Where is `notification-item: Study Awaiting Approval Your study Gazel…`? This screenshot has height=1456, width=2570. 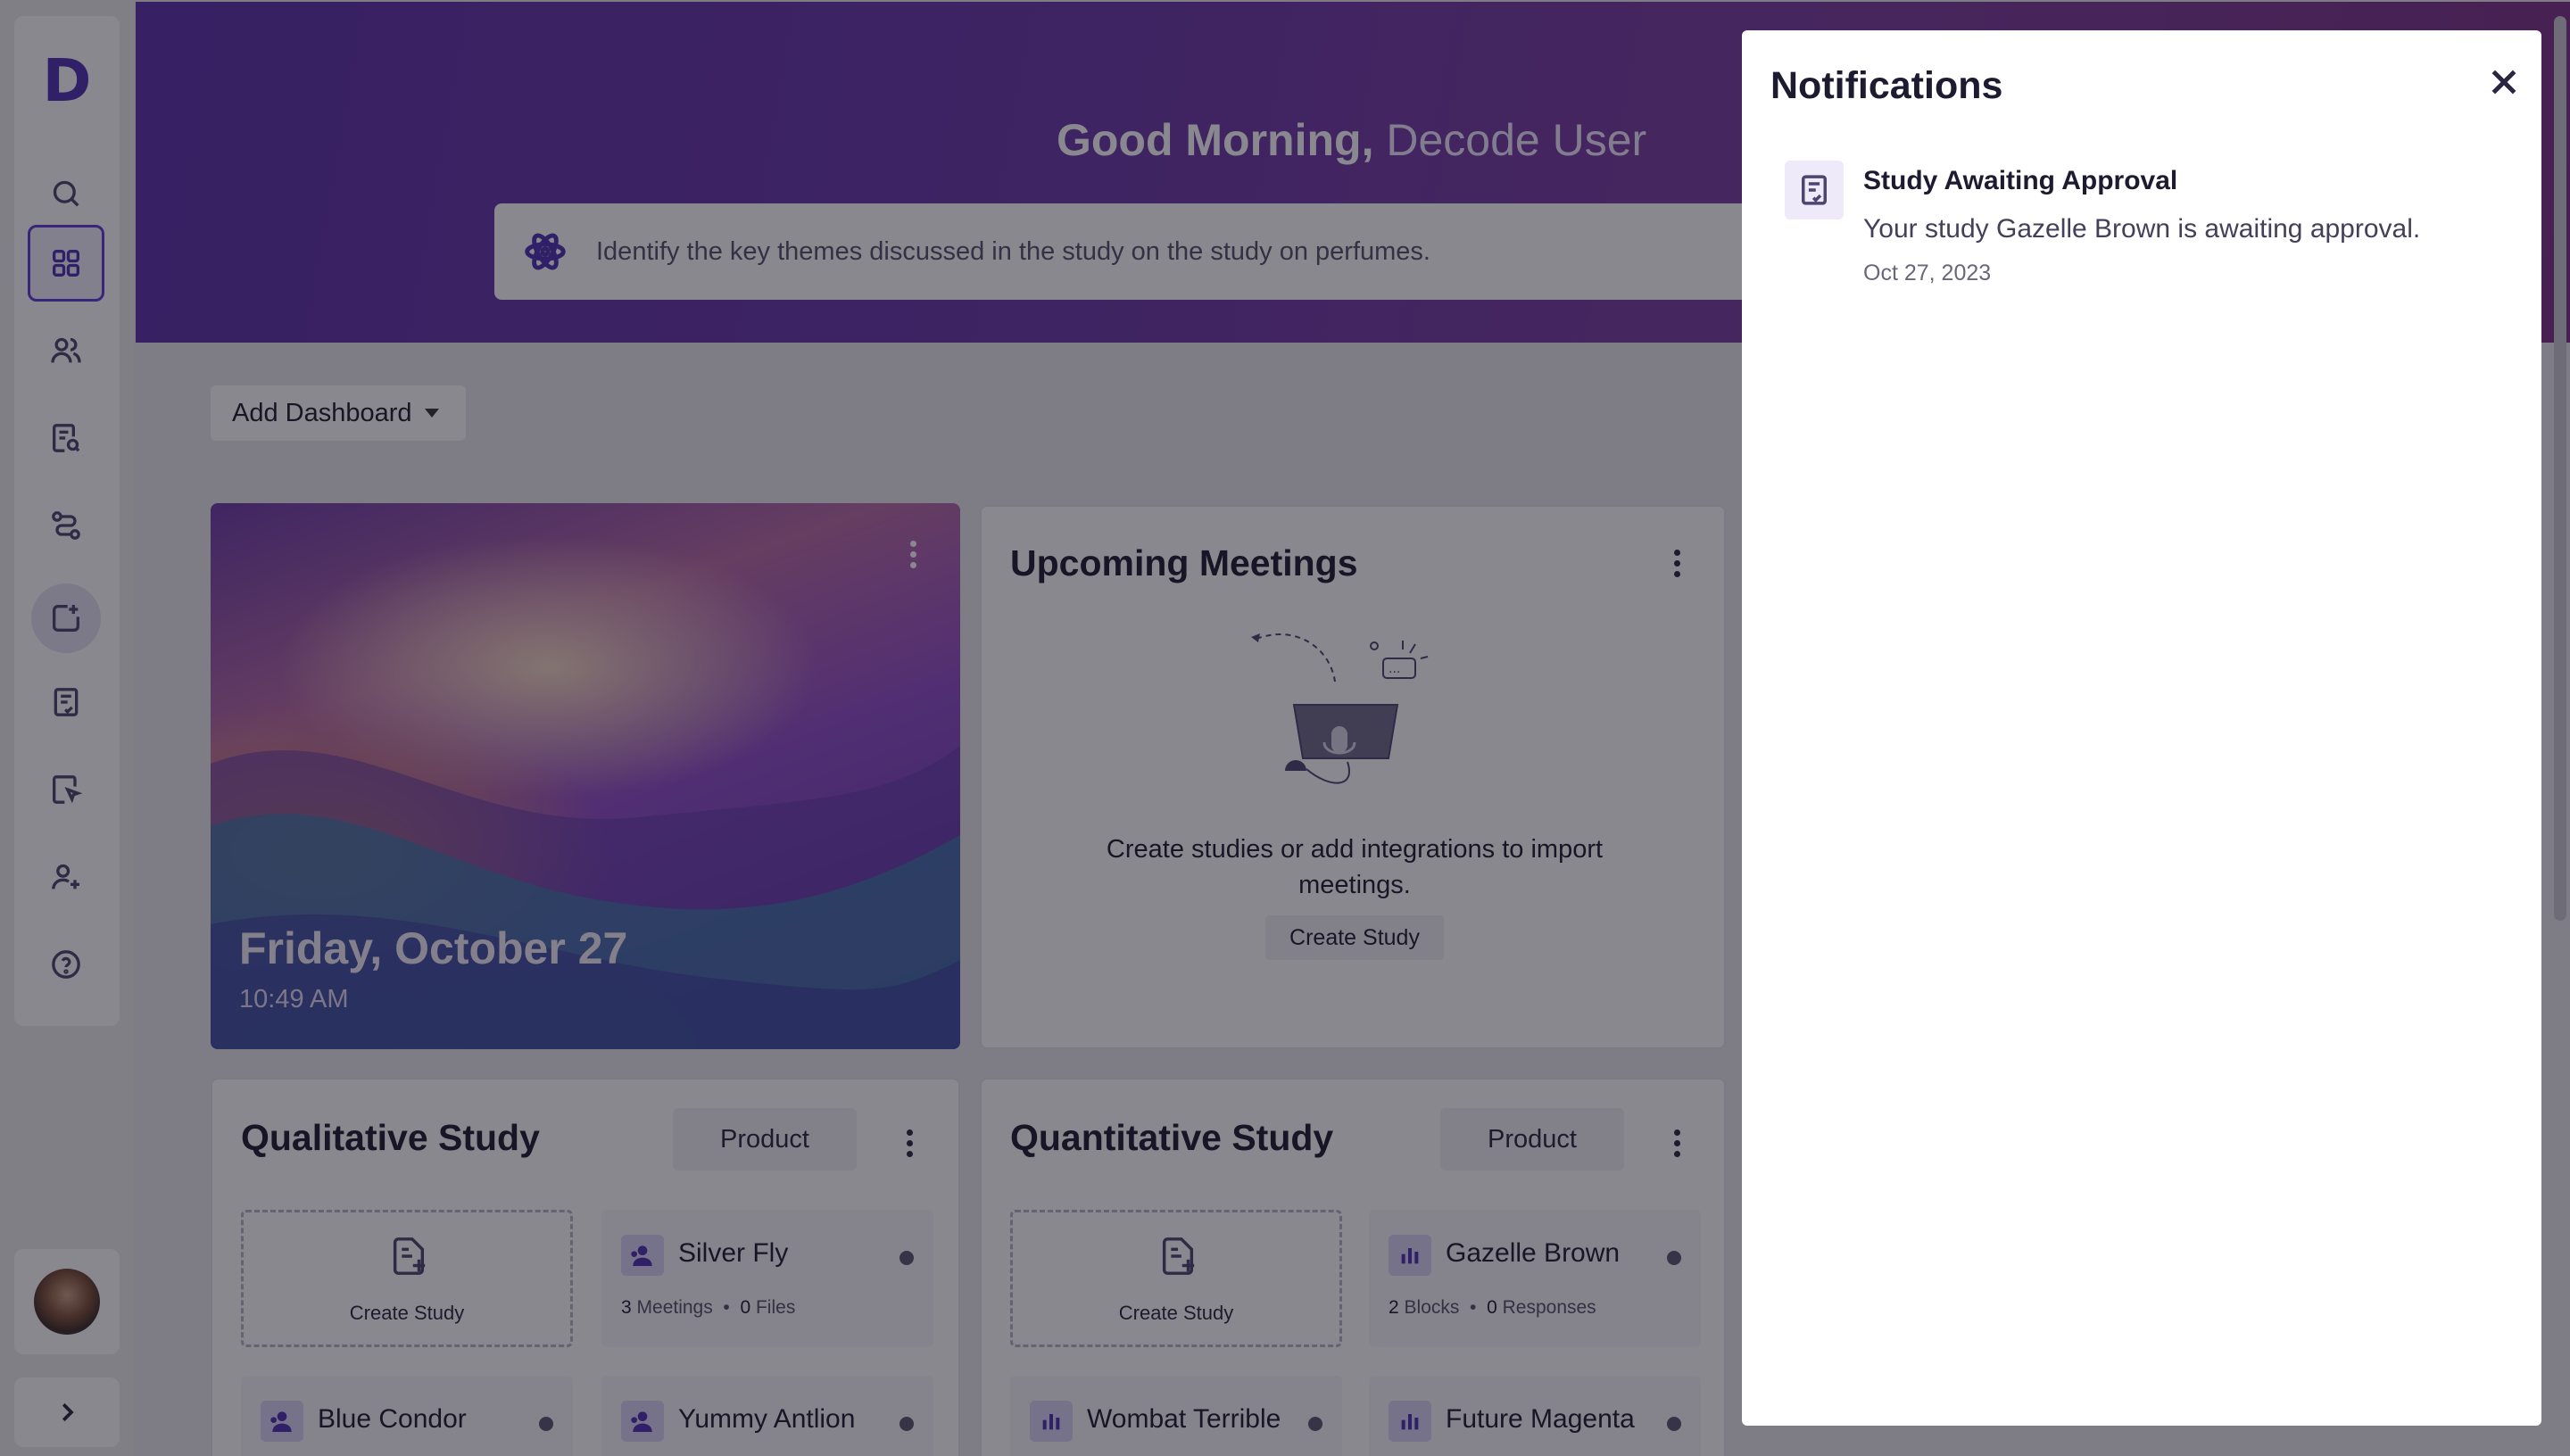
notification-item: Study Awaiting Approval Your study Gazel… is located at coordinates (2150, 232).